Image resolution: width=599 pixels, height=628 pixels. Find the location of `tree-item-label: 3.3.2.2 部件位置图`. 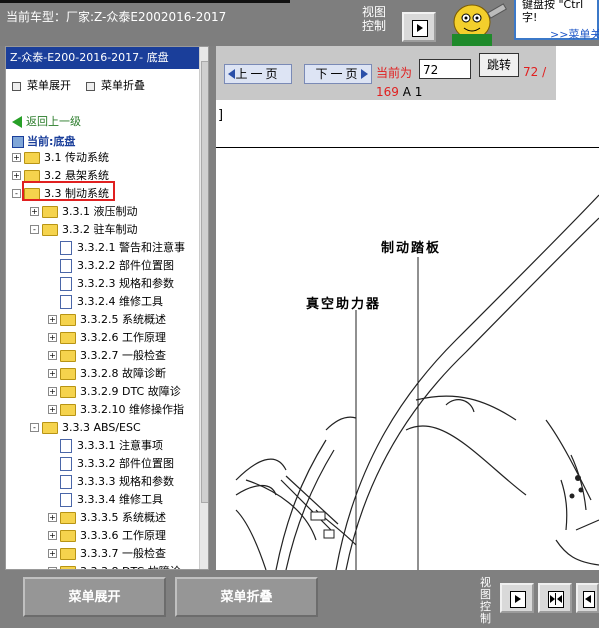

tree-item-label: 3.3.2.2 部件位置图 is located at coordinates (125, 265).